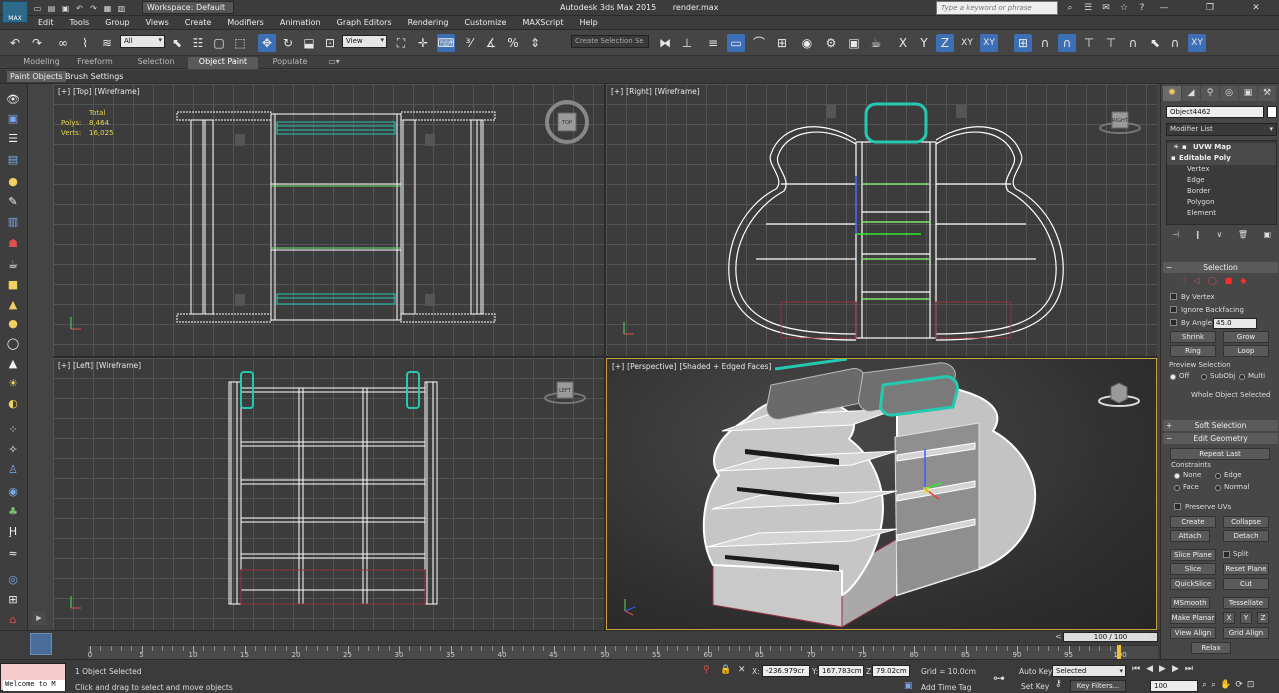 The width and height of the screenshot is (1279, 693). I want to click on menu-rendering: Rendering, so click(428, 22).